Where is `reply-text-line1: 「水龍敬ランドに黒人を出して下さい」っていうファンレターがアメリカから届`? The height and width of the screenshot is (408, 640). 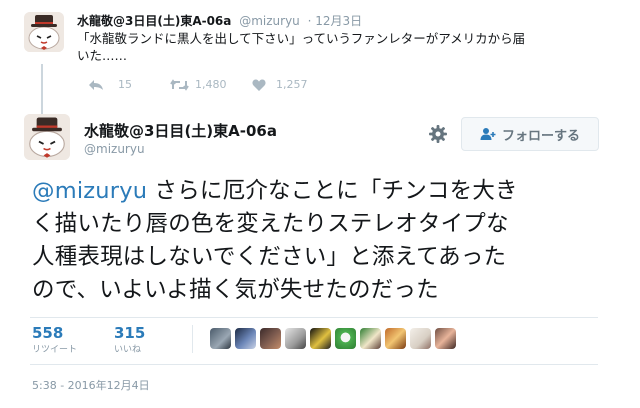
reply-text-line1: 「水龍敬ランドに黒人を出して下さい」っていうファンレターがアメリカから届 is located at coordinates (301, 38).